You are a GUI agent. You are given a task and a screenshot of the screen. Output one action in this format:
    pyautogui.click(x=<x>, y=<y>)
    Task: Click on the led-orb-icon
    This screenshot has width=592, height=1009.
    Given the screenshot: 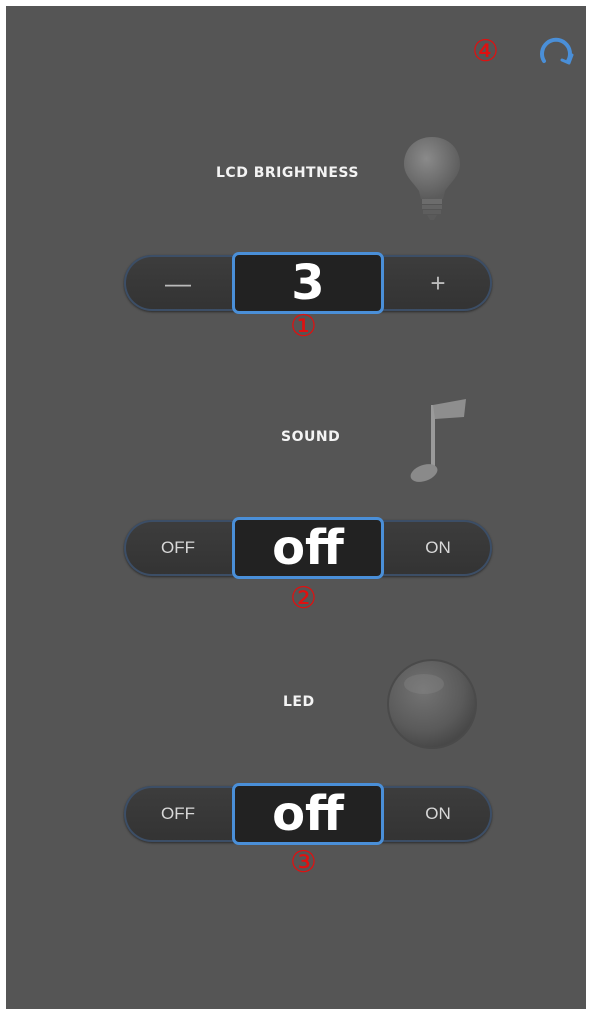 What is the action you would take?
    pyautogui.click(x=432, y=704)
    